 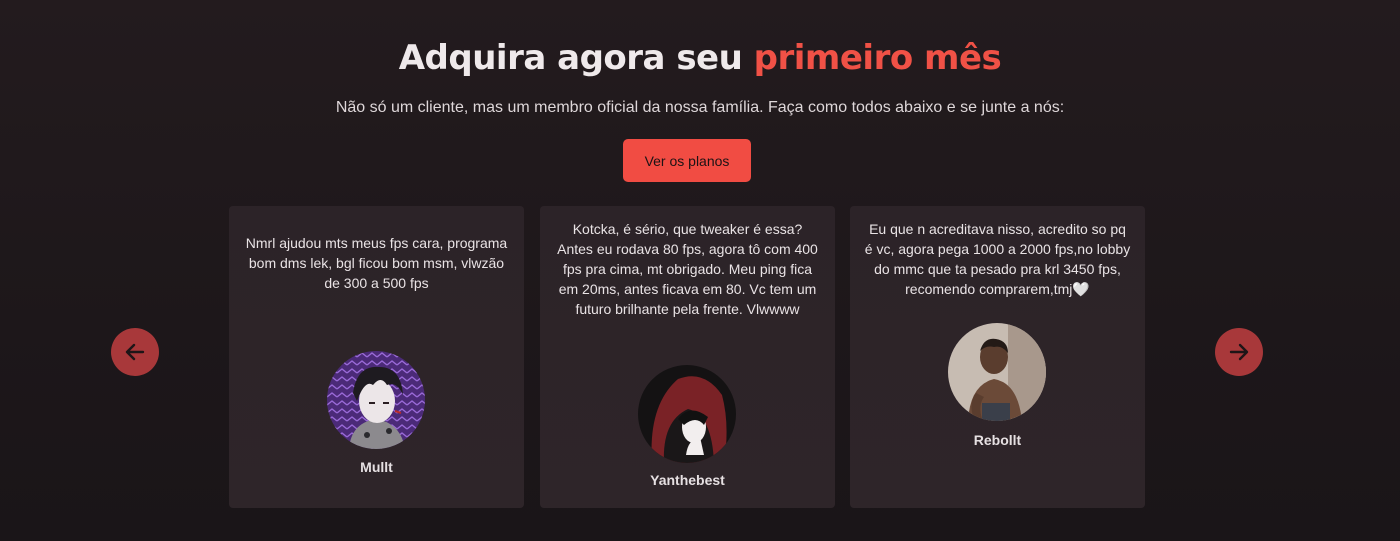 I want to click on arrow-left-icon, so click(x=135, y=352).